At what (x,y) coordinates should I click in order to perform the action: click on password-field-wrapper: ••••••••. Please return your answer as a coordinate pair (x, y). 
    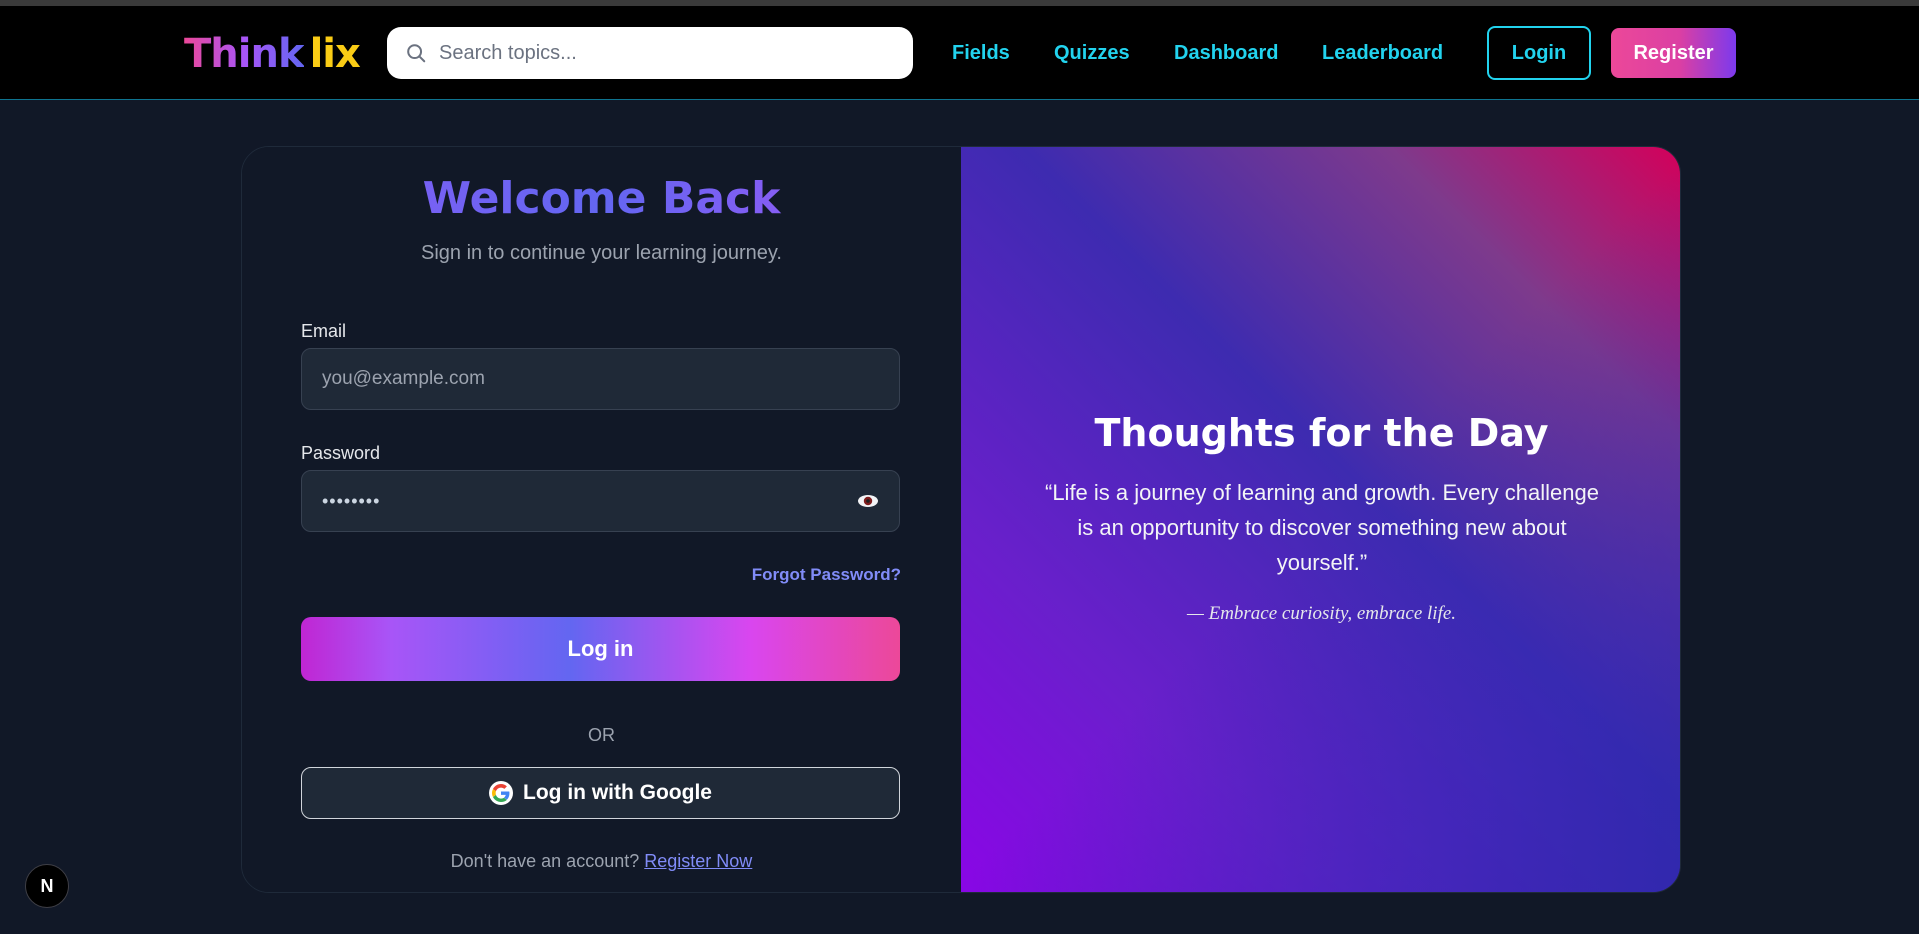
    Looking at the image, I should click on (600, 501).